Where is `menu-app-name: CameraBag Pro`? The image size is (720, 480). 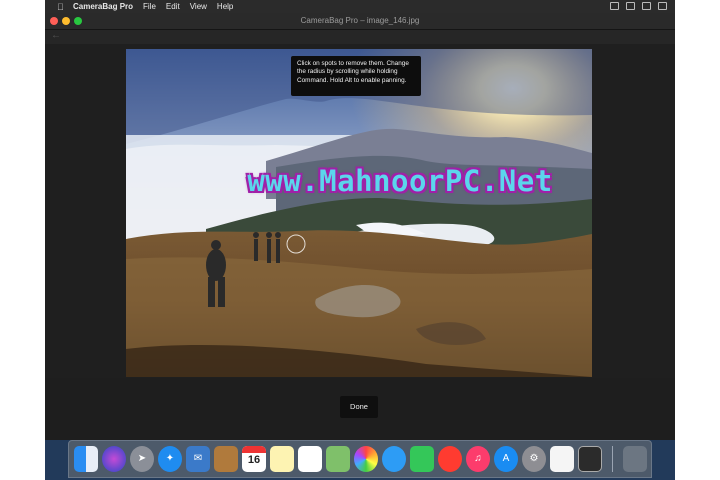 menu-app-name: CameraBag Pro is located at coordinates (103, 6).